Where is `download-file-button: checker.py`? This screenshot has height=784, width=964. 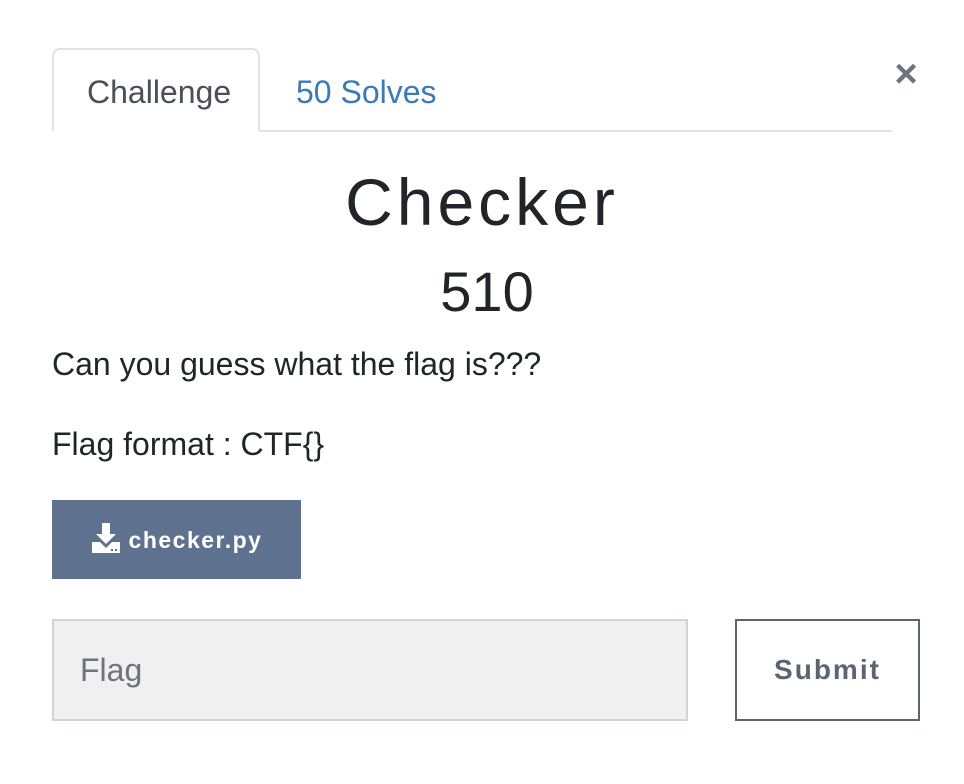 download-file-button: checker.py is located at coordinates (176, 539).